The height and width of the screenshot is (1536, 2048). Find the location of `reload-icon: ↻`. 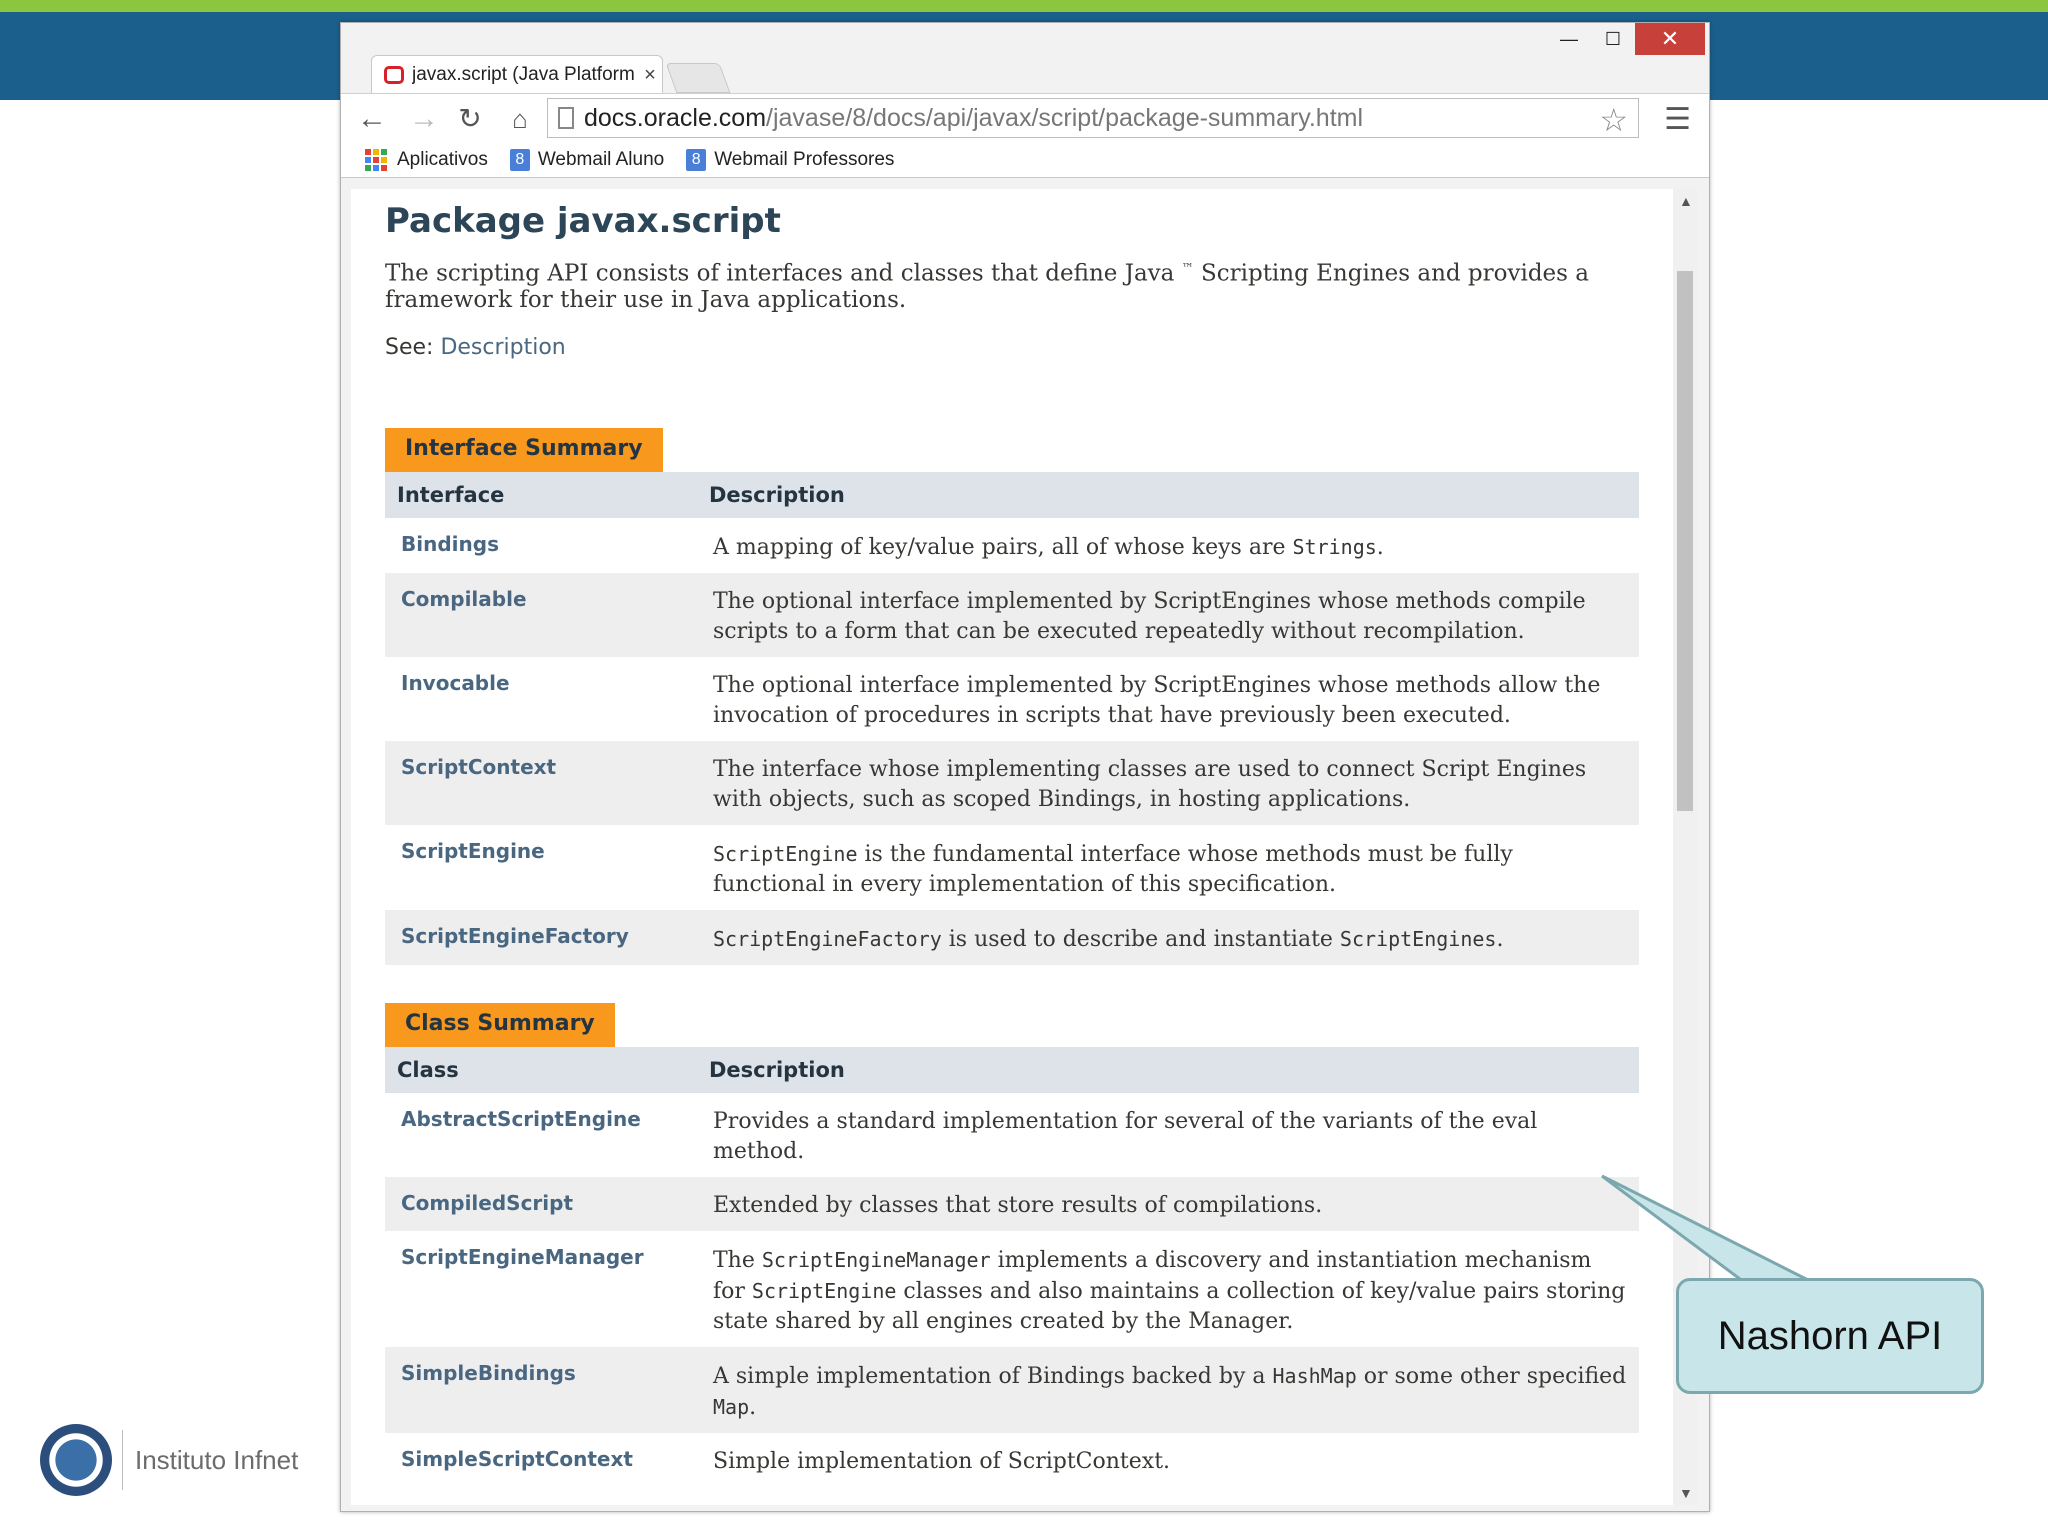

reload-icon: ↻ is located at coordinates (470, 119).